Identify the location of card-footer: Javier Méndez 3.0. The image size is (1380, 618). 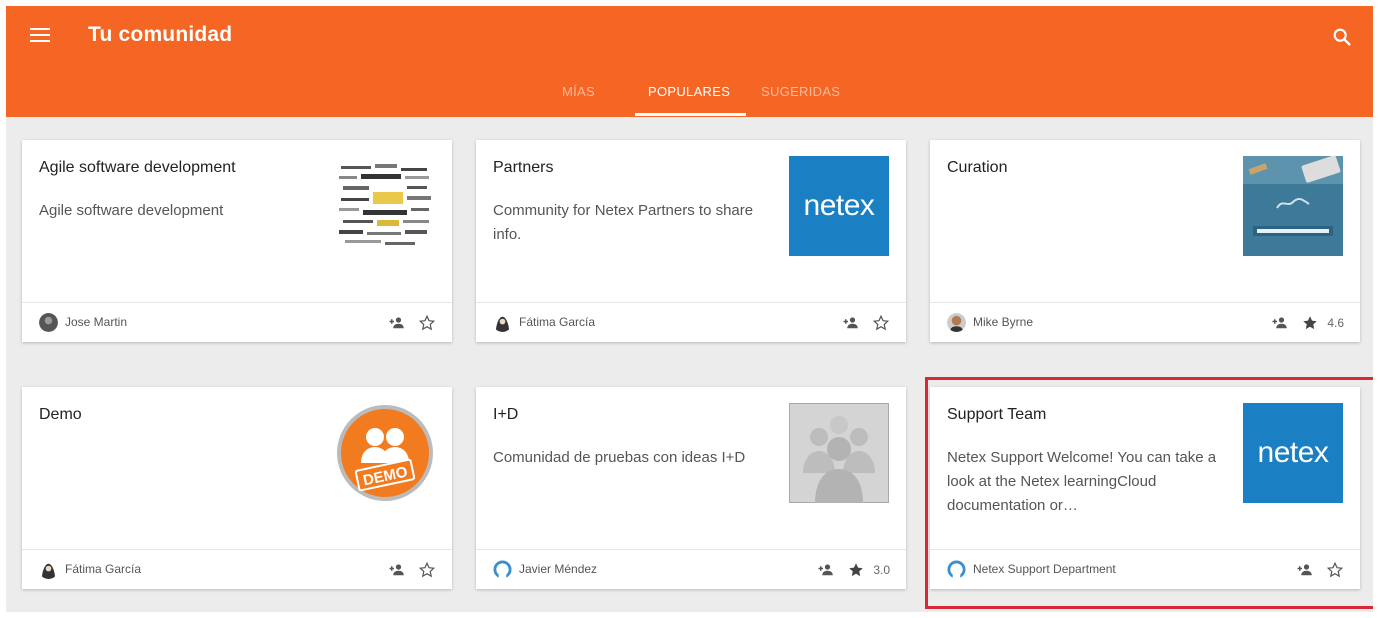
(691, 569).